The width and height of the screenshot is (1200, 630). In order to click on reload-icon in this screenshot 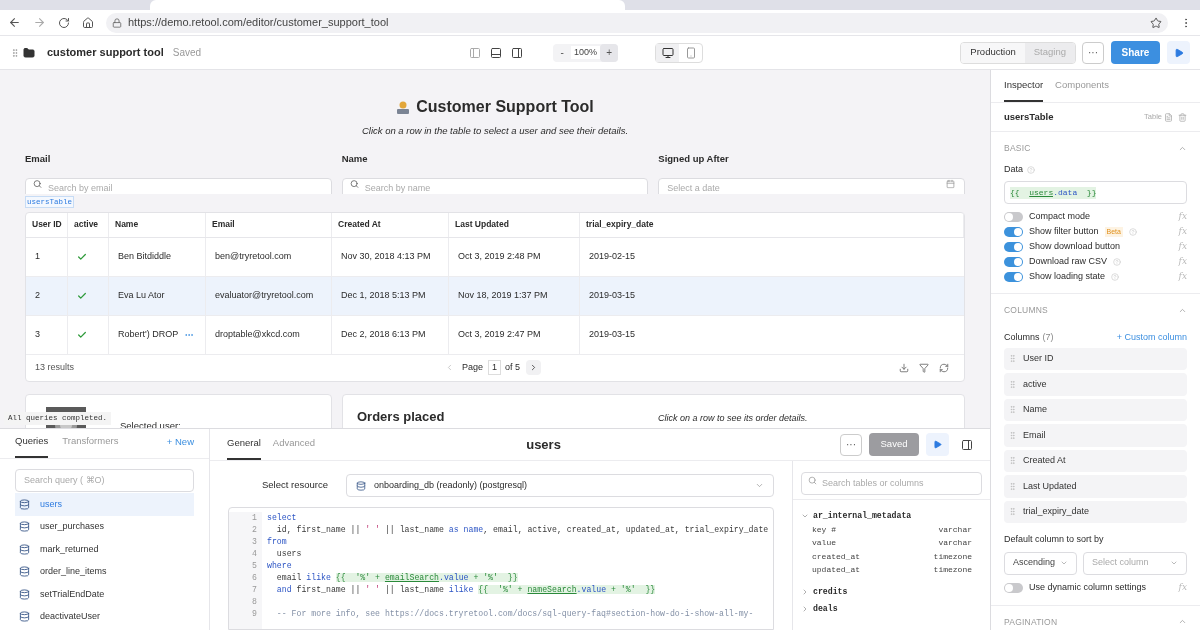, I will do `click(64, 22)`.